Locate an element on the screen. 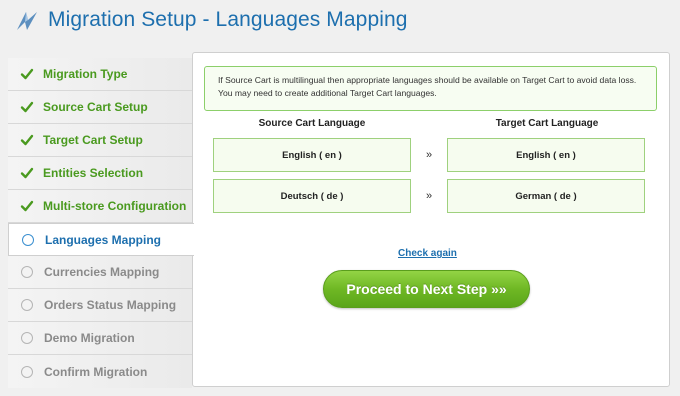  step-label: Migration Type is located at coordinates (85, 74).